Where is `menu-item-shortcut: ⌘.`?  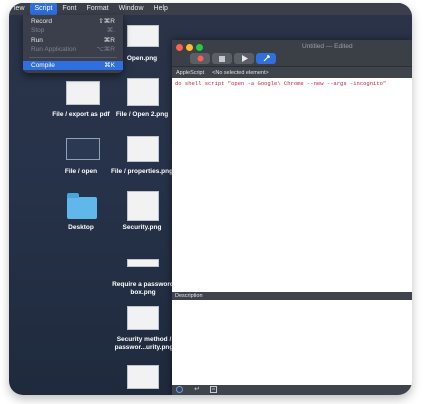
menu-item-shortcut: ⌘. is located at coordinates (110, 30).